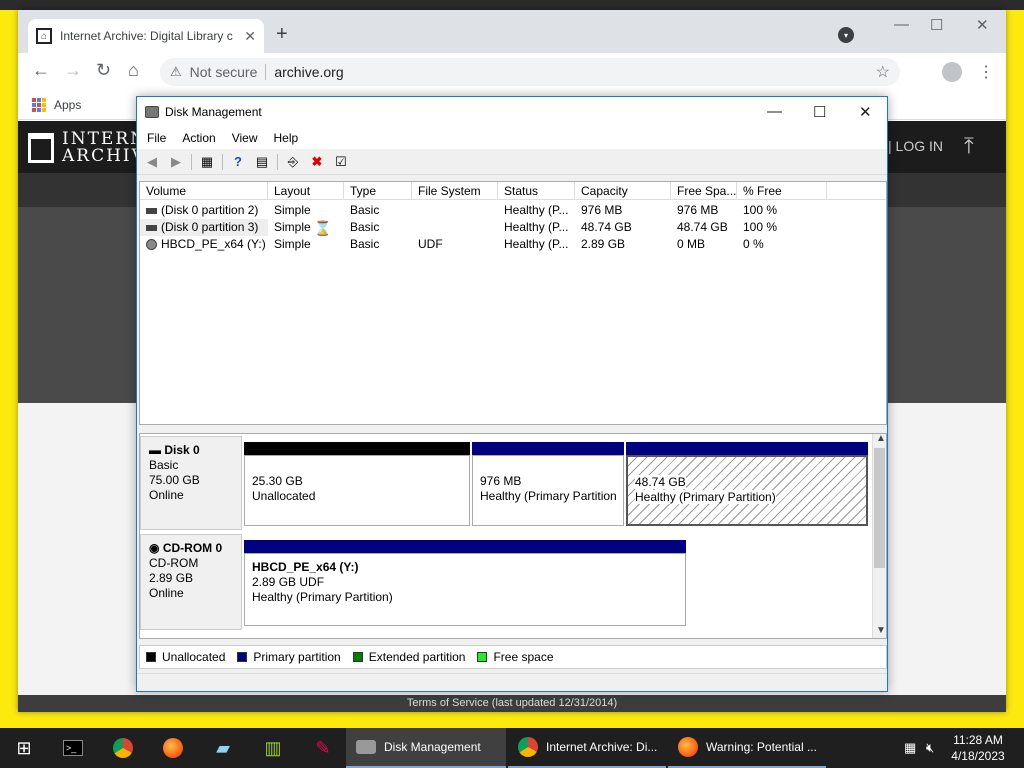  Describe the element at coordinates (284, 496) in the screenshot. I see `partition-status: Unallocated` at that location.